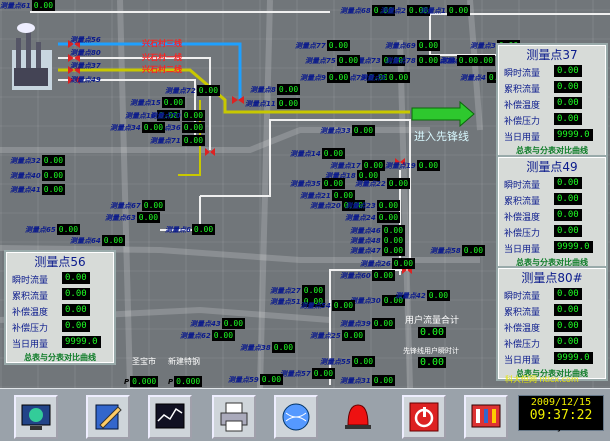 Image resolution: width=610 pixels, height=441 pixels. I want to click on user-flow-sub: 先锋线用户瞬时计, so click(431, 351).